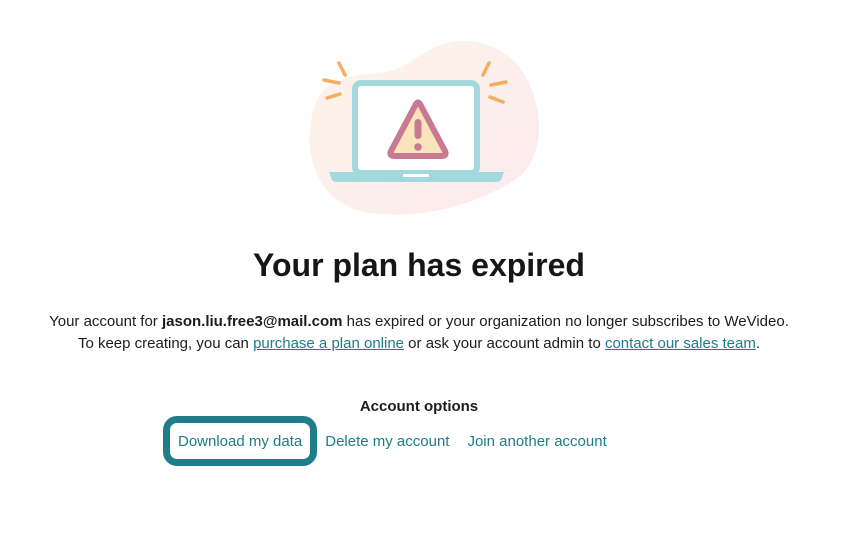 Image resolution: width=851 pixels, height=548 pixels. Describe the element at coordinates (419, 406) in the screenshot. I see `account-options-heading: Account options` at that location.